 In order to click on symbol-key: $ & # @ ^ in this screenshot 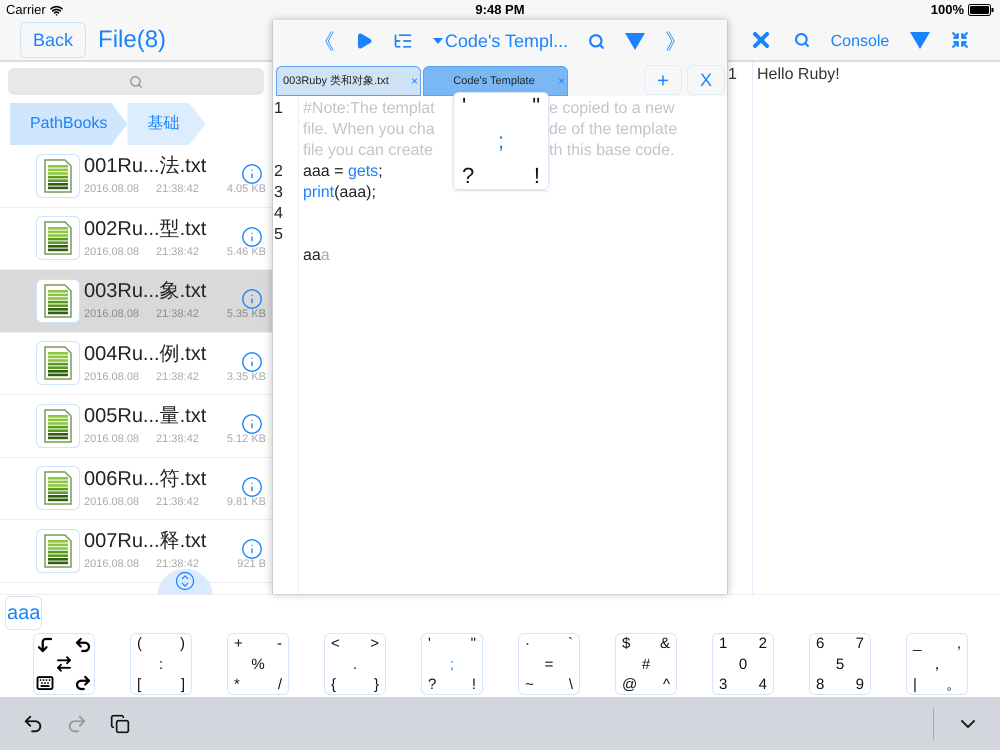, I will do `click(646, 664)`.